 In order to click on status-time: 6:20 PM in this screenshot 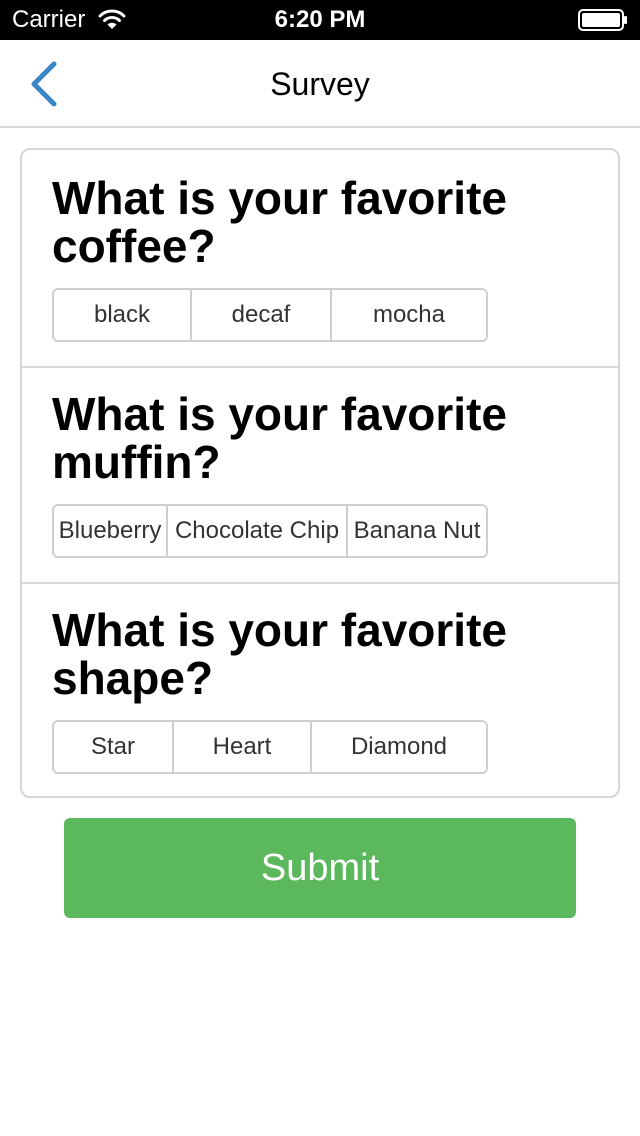, I will do `click(320, 19)`.